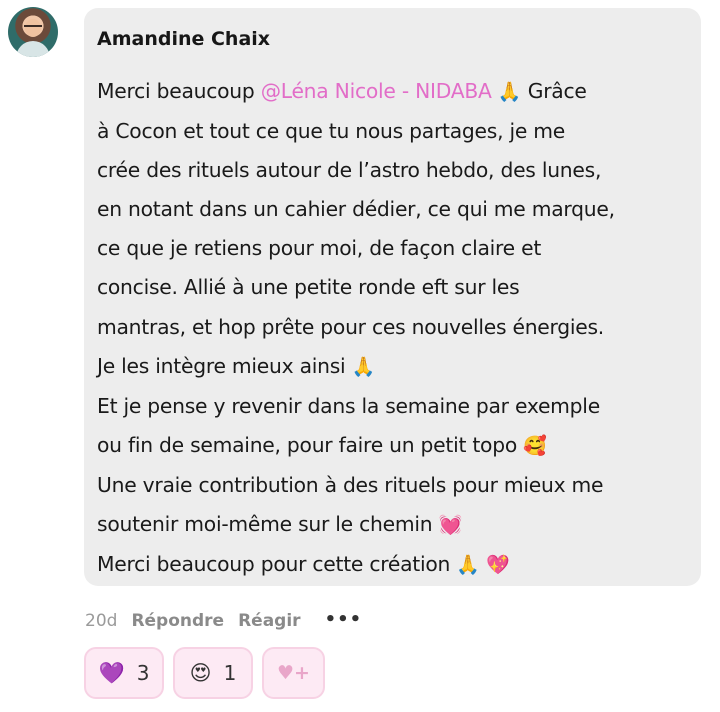  Describe the element at coordinates (111, 672) in the screenshot. I see `purple-heart-icon: 💜` at that location.